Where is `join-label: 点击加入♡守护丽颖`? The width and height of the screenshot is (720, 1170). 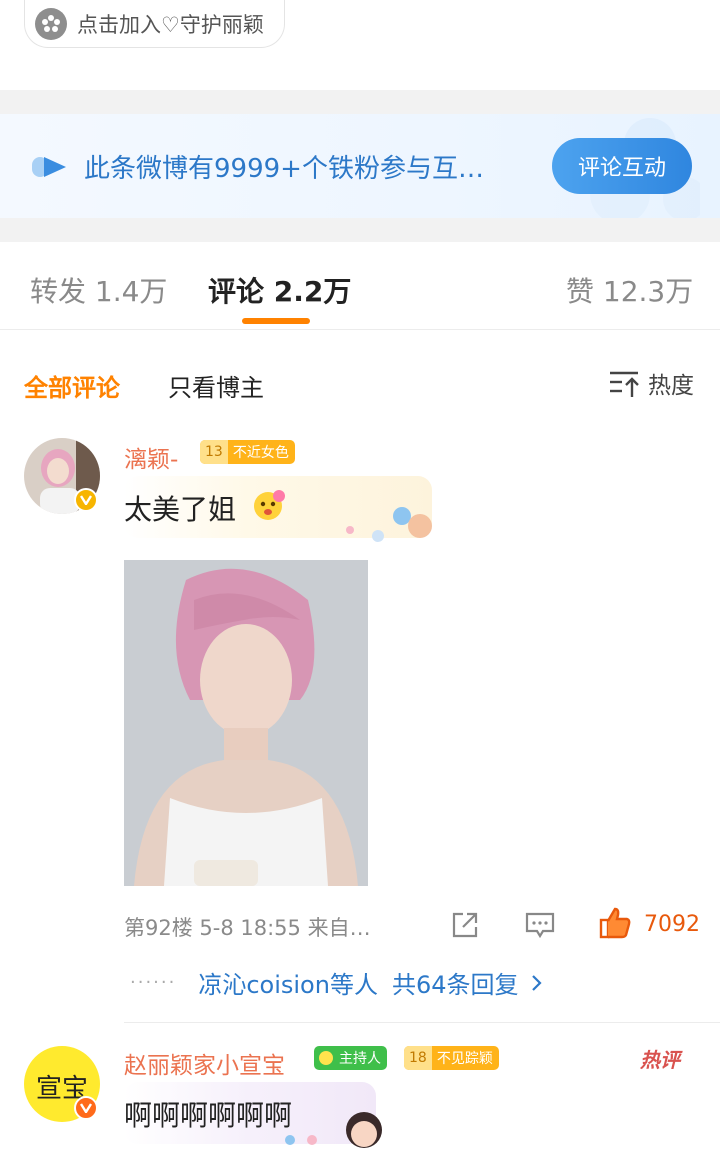
join-label: 点击加入♡守护丽颖 is located at coordinates (170, 24).